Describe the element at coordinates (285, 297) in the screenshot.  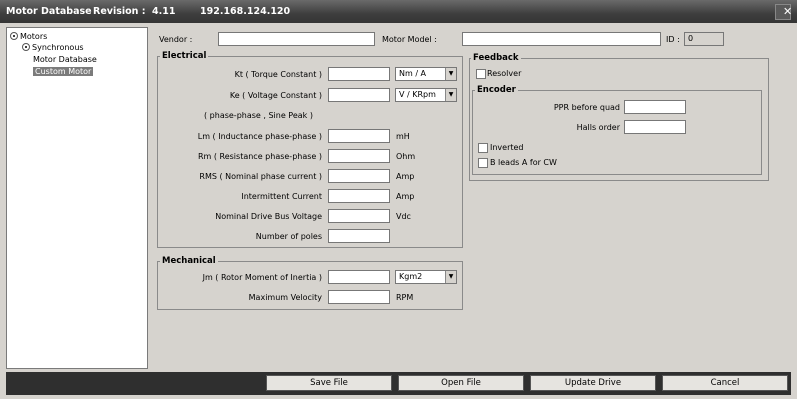
I see `max-velocity-label: Maximum Velocity` at that location.